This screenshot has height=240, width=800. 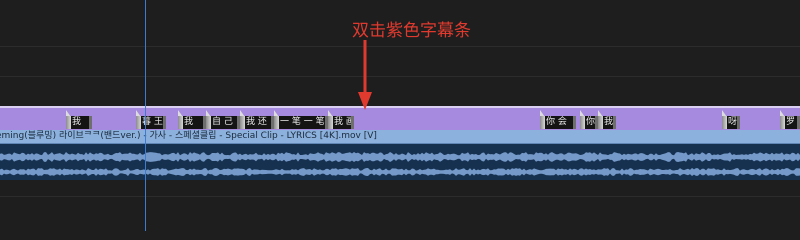 I want to click on subtitle-track, so click(x=400, y=118).